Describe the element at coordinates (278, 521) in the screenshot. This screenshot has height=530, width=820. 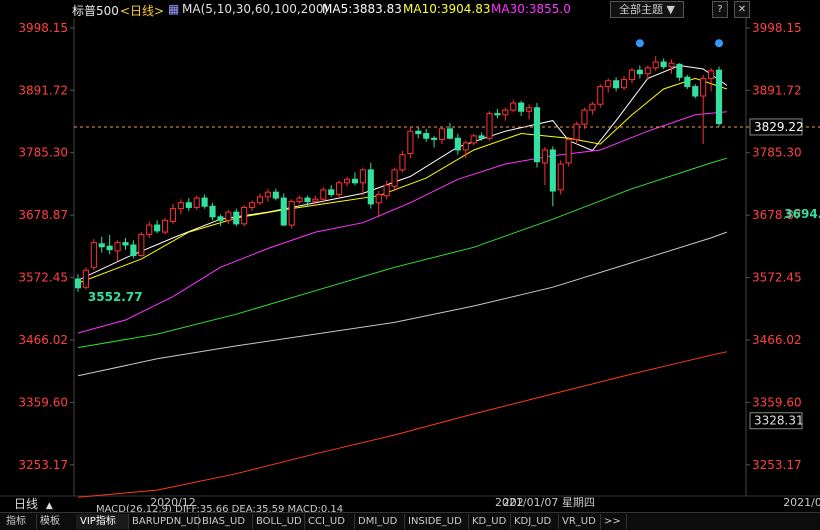
I see `tab-boll-ud: BOLL_UD` at that location.